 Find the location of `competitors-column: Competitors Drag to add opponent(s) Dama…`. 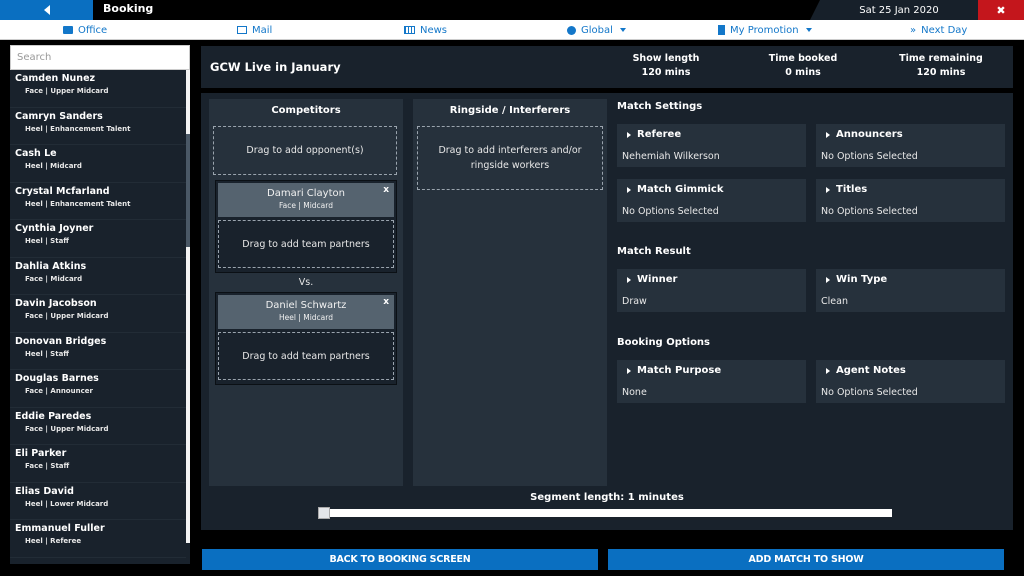

competitors-column: Competitors Drag to add opponent(s) Dama… is located at coordinates (306, 292).